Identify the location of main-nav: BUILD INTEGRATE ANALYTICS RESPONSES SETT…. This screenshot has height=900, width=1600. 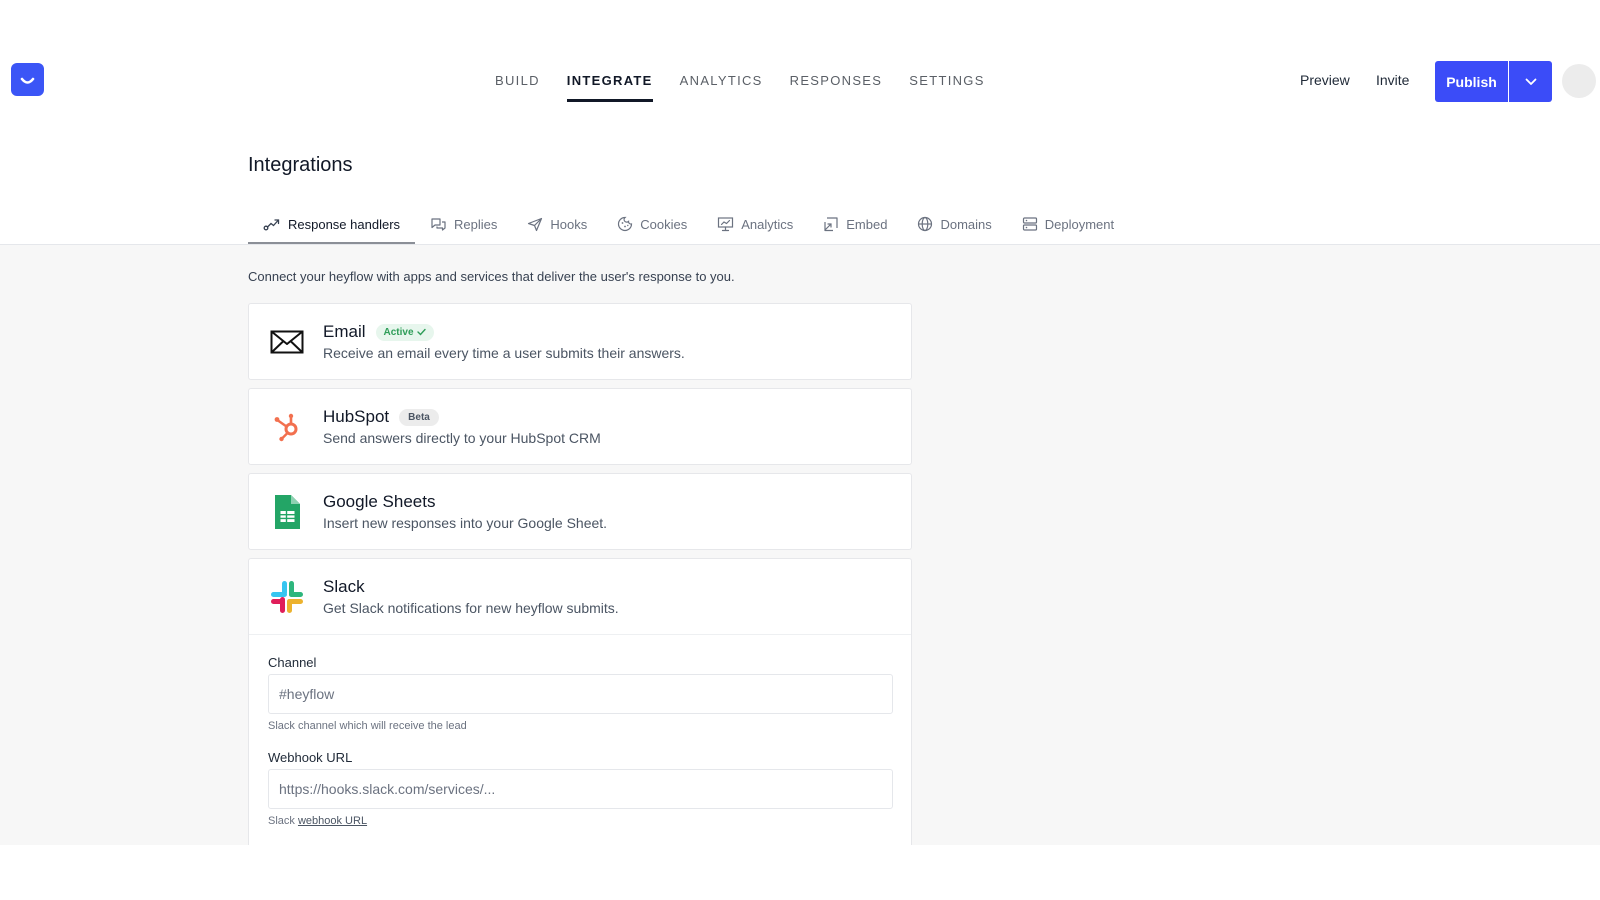
(740, 81).